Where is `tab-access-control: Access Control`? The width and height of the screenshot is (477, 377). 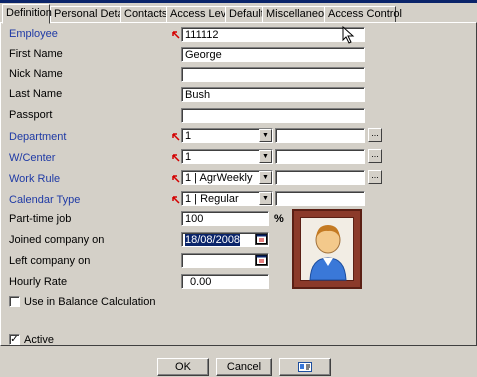
tab-access-control: Access Control is located at coordinates (363, 14).